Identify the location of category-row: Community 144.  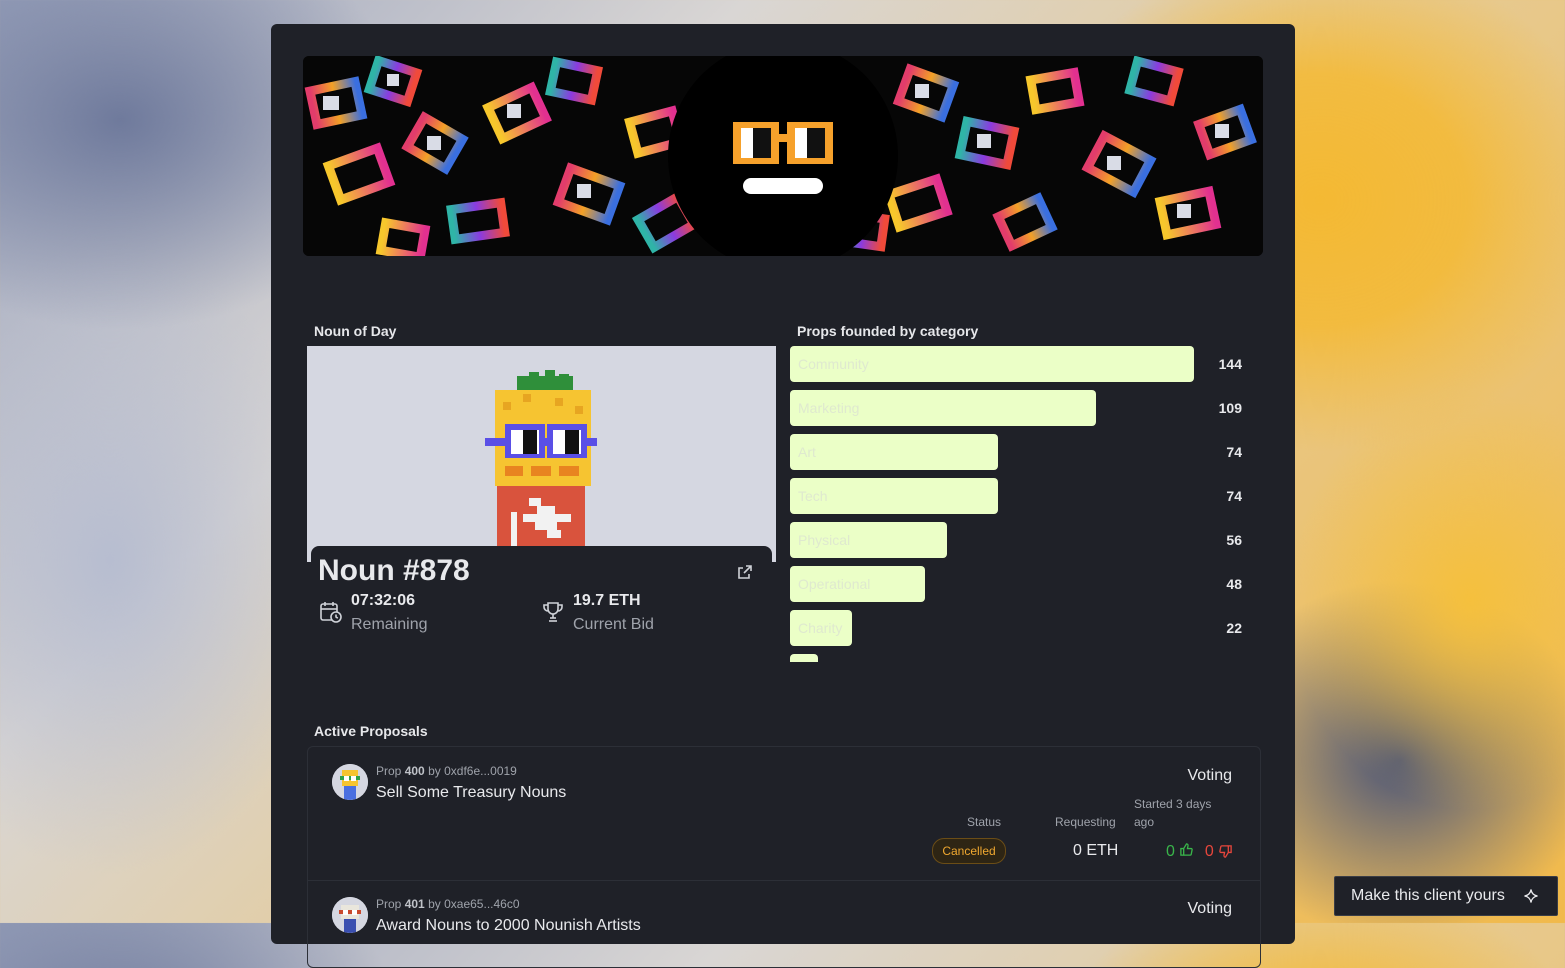
(1025, 364).